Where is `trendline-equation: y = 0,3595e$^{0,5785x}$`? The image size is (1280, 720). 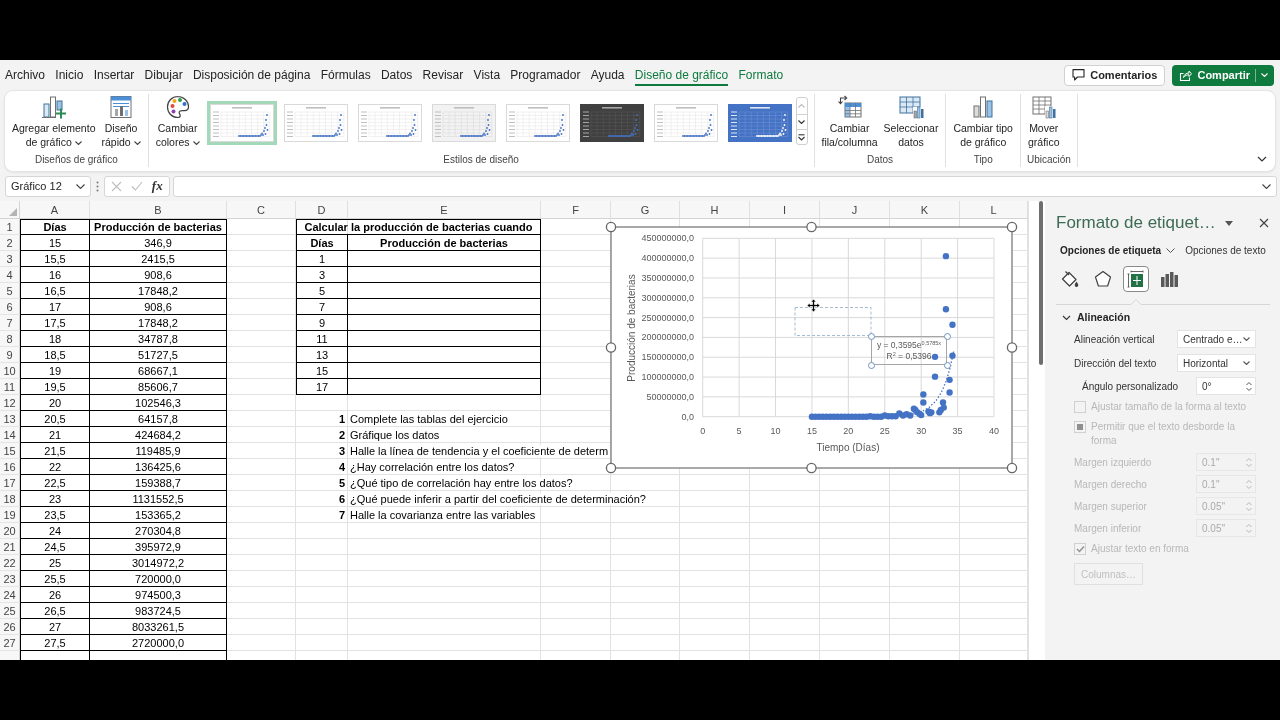
trendline-equation: y = 0,3595e$^{0,5785x}$ is located at coordinates (909, 345).